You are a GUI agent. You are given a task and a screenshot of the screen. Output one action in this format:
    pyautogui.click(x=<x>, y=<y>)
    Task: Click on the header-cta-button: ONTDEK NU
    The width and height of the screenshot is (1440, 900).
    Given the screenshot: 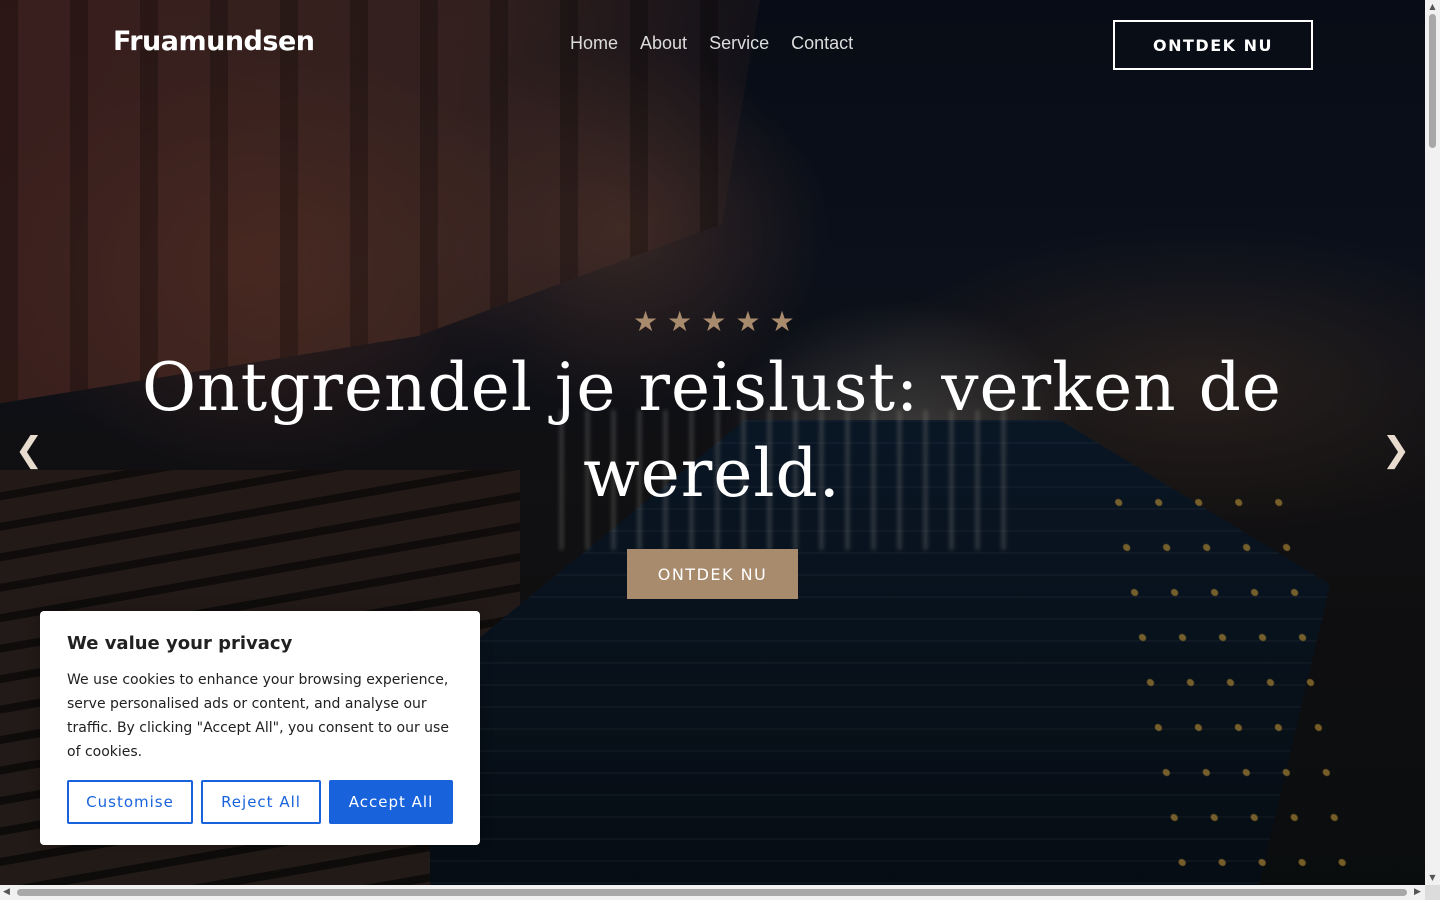 What is the action you would take?
    pyautogui.click(x=1213, y=45)
    